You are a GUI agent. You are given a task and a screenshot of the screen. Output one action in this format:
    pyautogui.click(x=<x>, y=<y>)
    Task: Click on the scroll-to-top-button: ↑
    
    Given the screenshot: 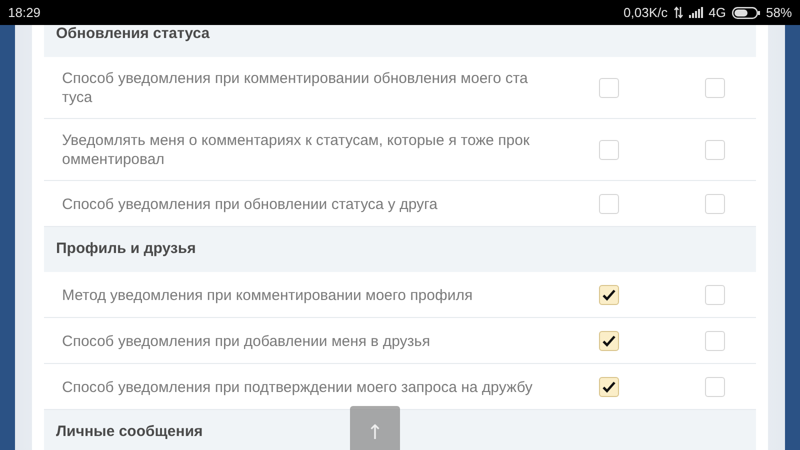 What is the action you would take?
    pyautogui.click(x=375, y=428)
    